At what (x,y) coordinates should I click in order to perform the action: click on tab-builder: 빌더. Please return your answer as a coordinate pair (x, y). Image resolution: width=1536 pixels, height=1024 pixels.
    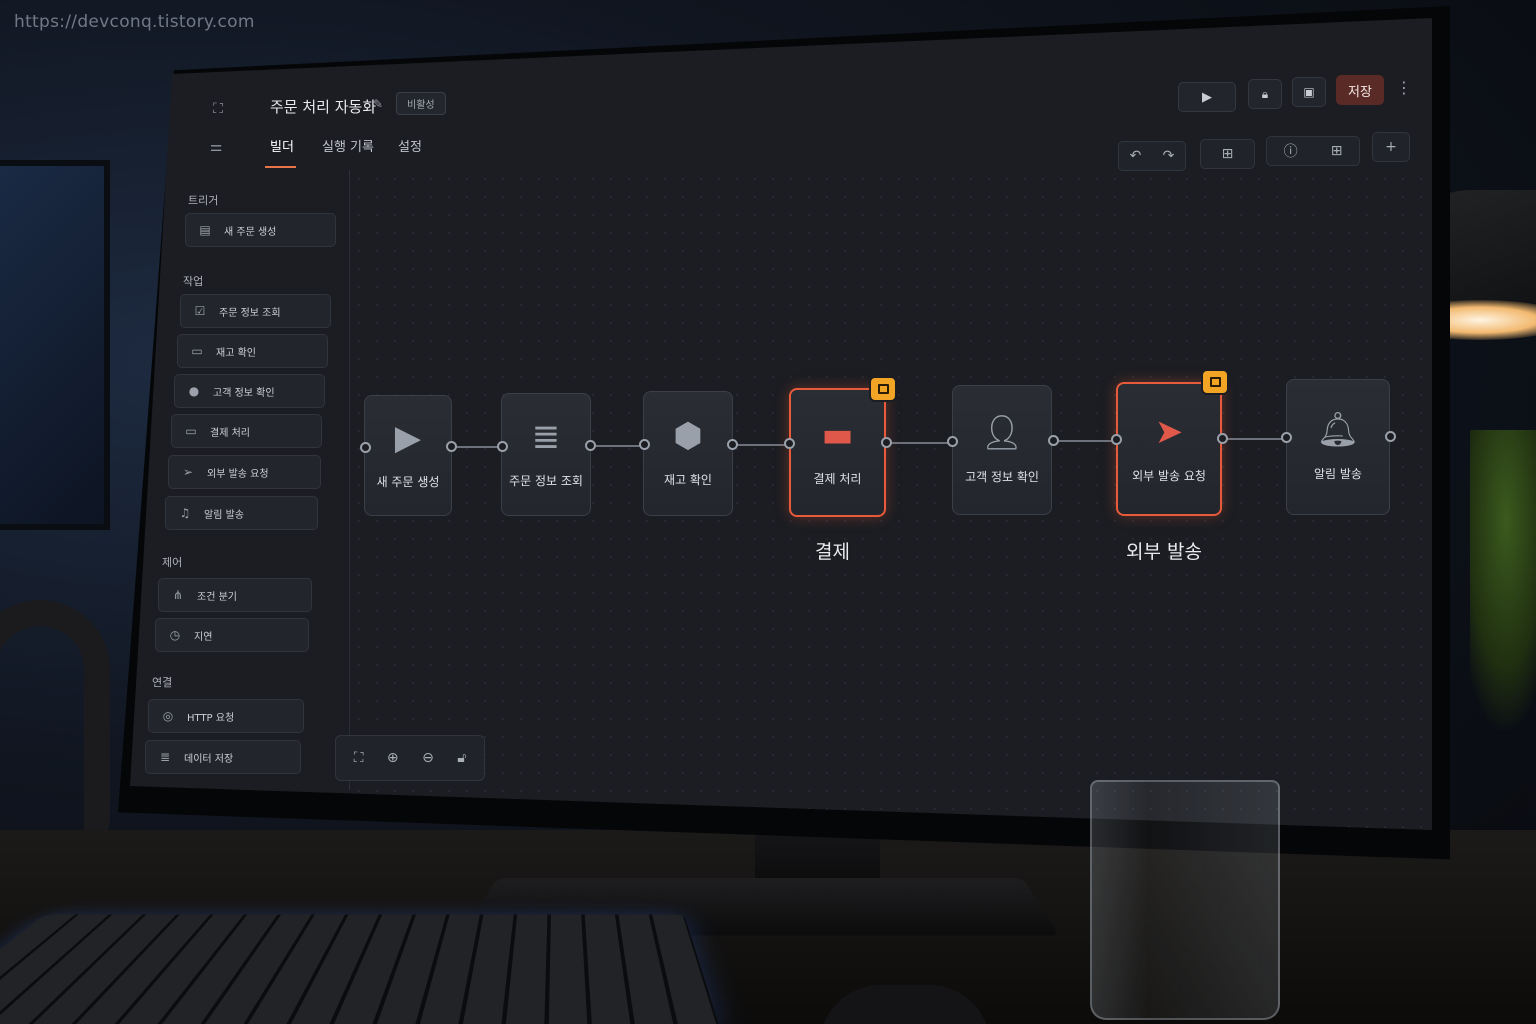
    Looking at the image, I should click on (282, 145).